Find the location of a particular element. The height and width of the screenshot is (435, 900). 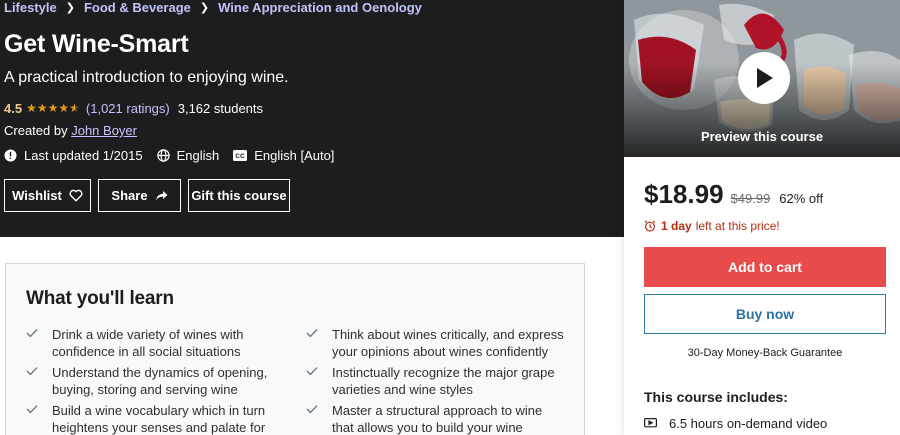

original-price: $49.99 is located at coordinates (750, 198).